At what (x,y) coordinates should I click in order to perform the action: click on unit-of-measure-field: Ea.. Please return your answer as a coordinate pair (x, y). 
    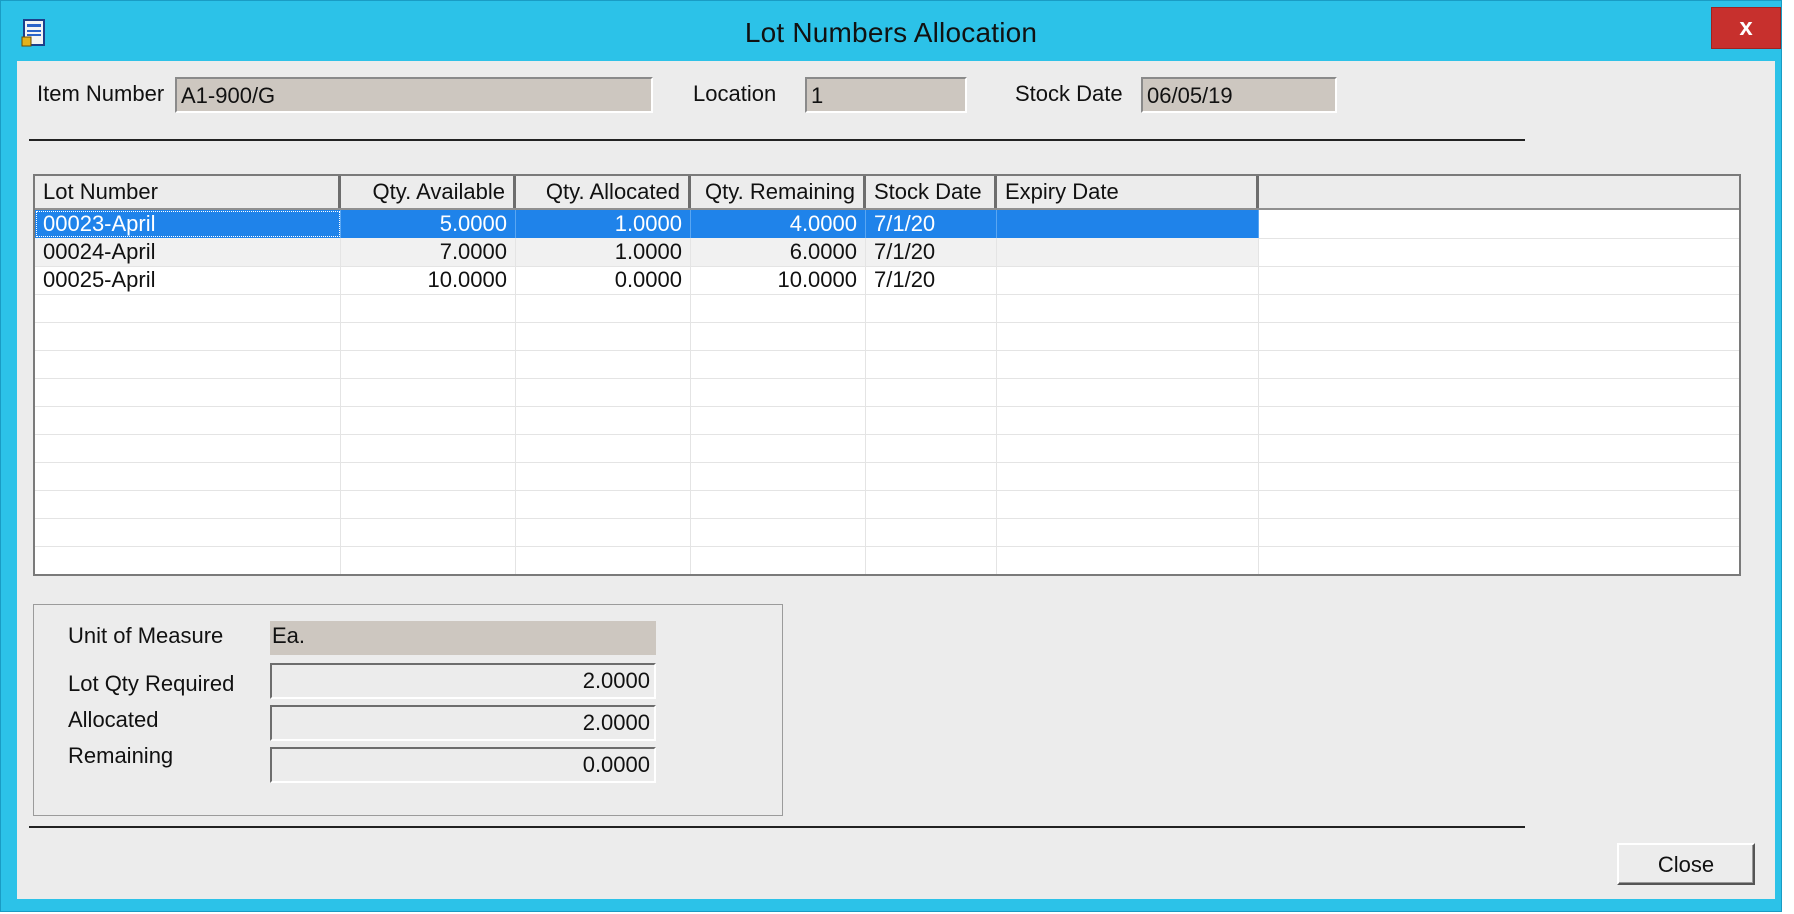
    Looking at the image, I should click on (463, 638).